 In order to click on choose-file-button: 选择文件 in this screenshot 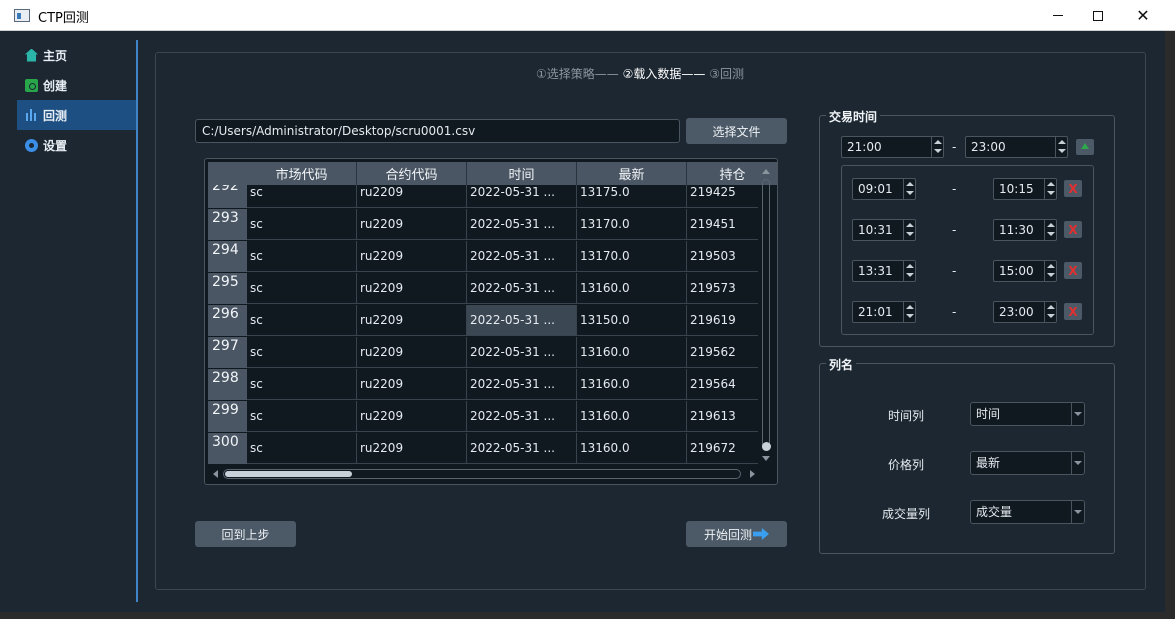, I will do `click(736, 131)`.